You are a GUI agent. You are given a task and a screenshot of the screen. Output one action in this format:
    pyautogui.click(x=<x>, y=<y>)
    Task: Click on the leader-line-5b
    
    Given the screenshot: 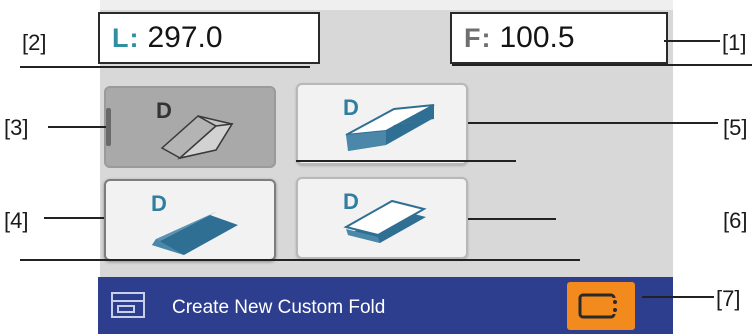 What is the action you would take?
    pyautogui.click(x=406, y=161)
    